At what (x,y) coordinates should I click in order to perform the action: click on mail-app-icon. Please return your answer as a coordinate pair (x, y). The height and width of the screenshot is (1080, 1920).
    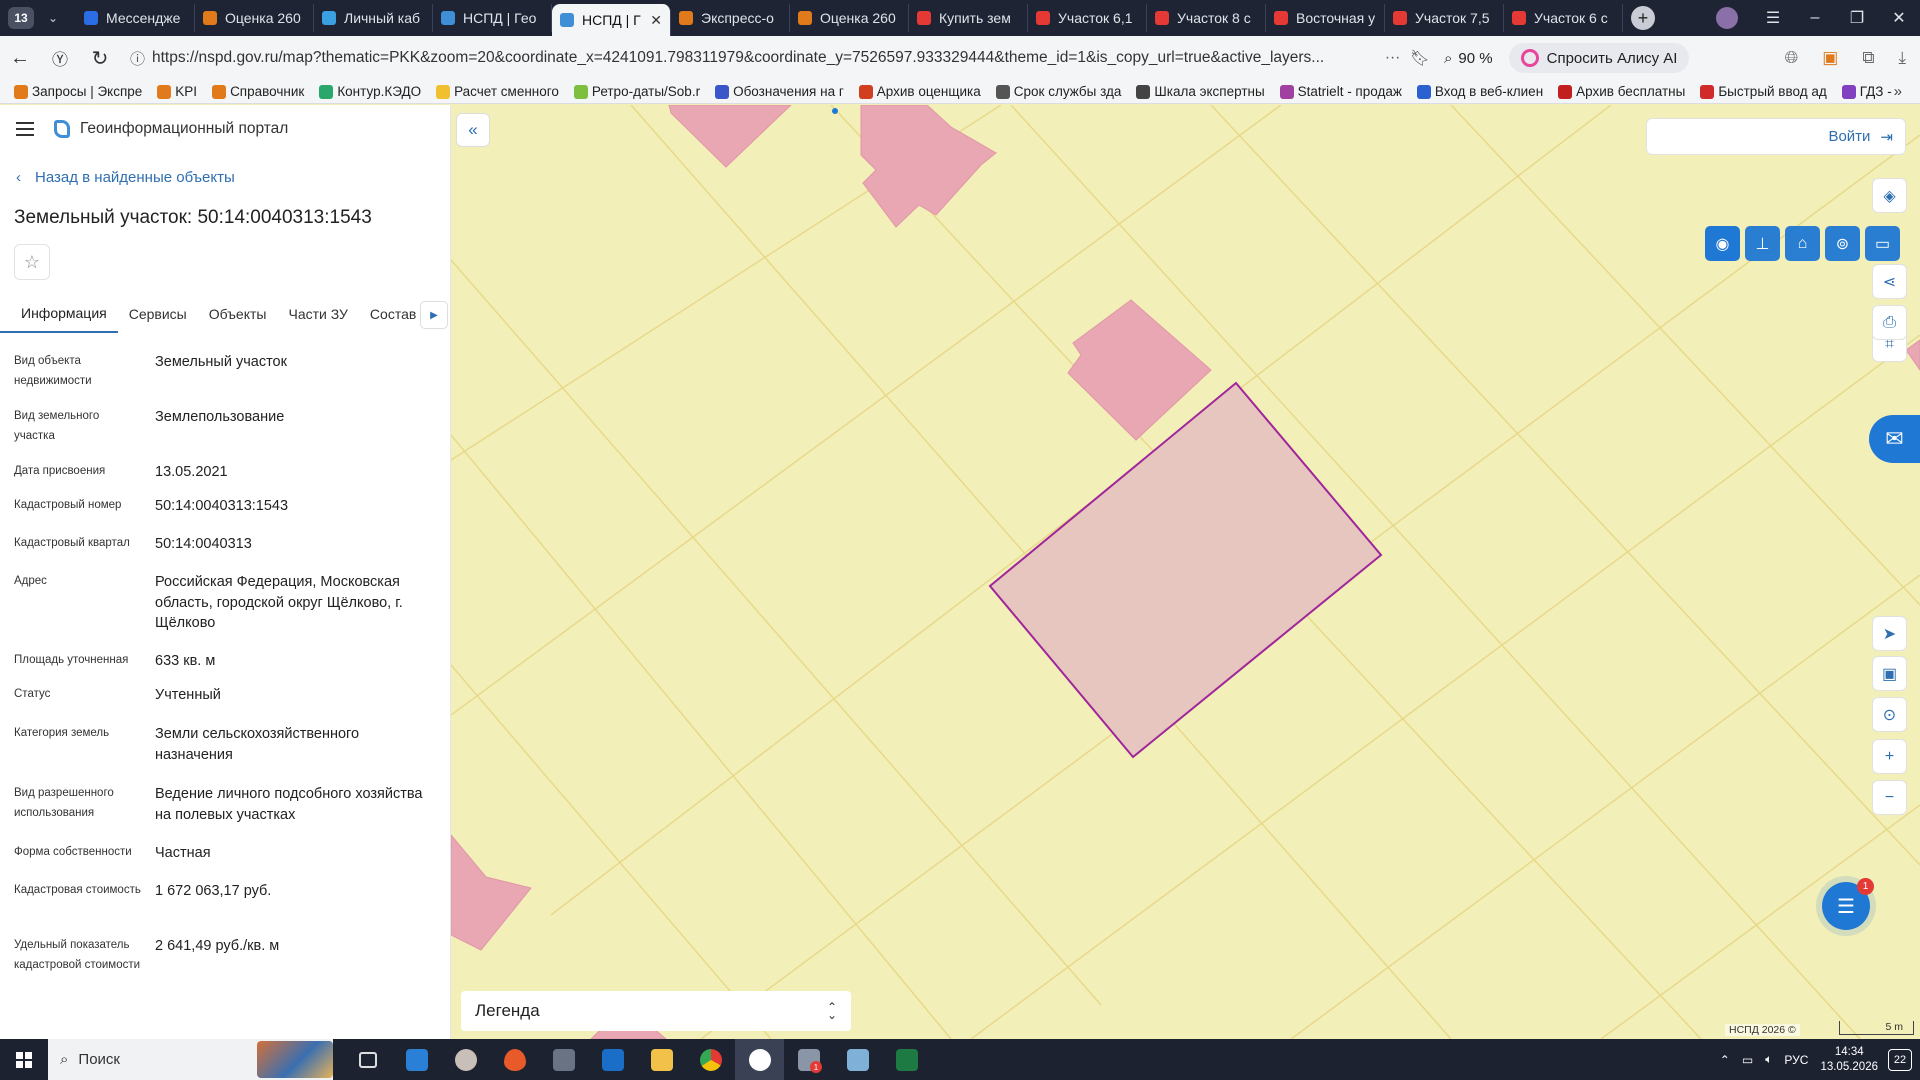
    Looking at the image, I should click on (416, 1059).